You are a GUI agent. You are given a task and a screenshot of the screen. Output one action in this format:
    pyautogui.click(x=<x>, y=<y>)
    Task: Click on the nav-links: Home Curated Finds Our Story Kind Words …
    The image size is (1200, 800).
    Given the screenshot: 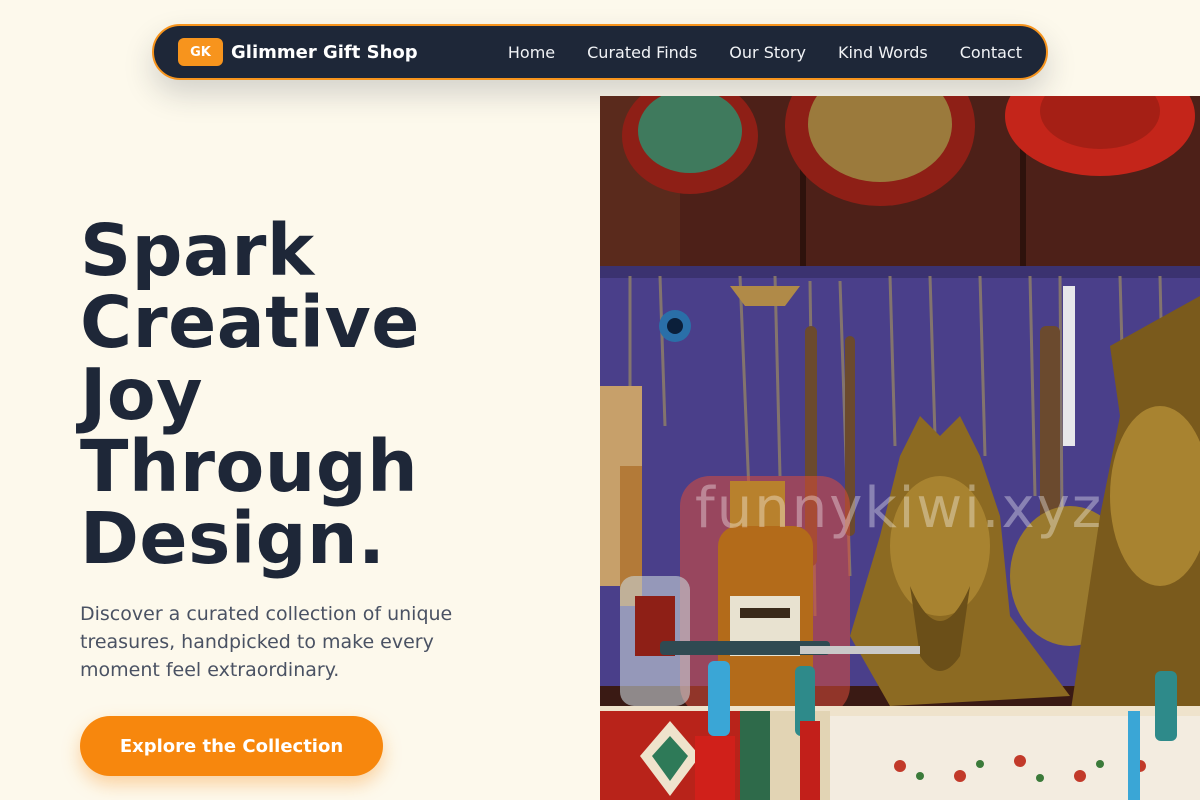 What is the action you would take?
    pyautogui.click(x=765, y=52)
    